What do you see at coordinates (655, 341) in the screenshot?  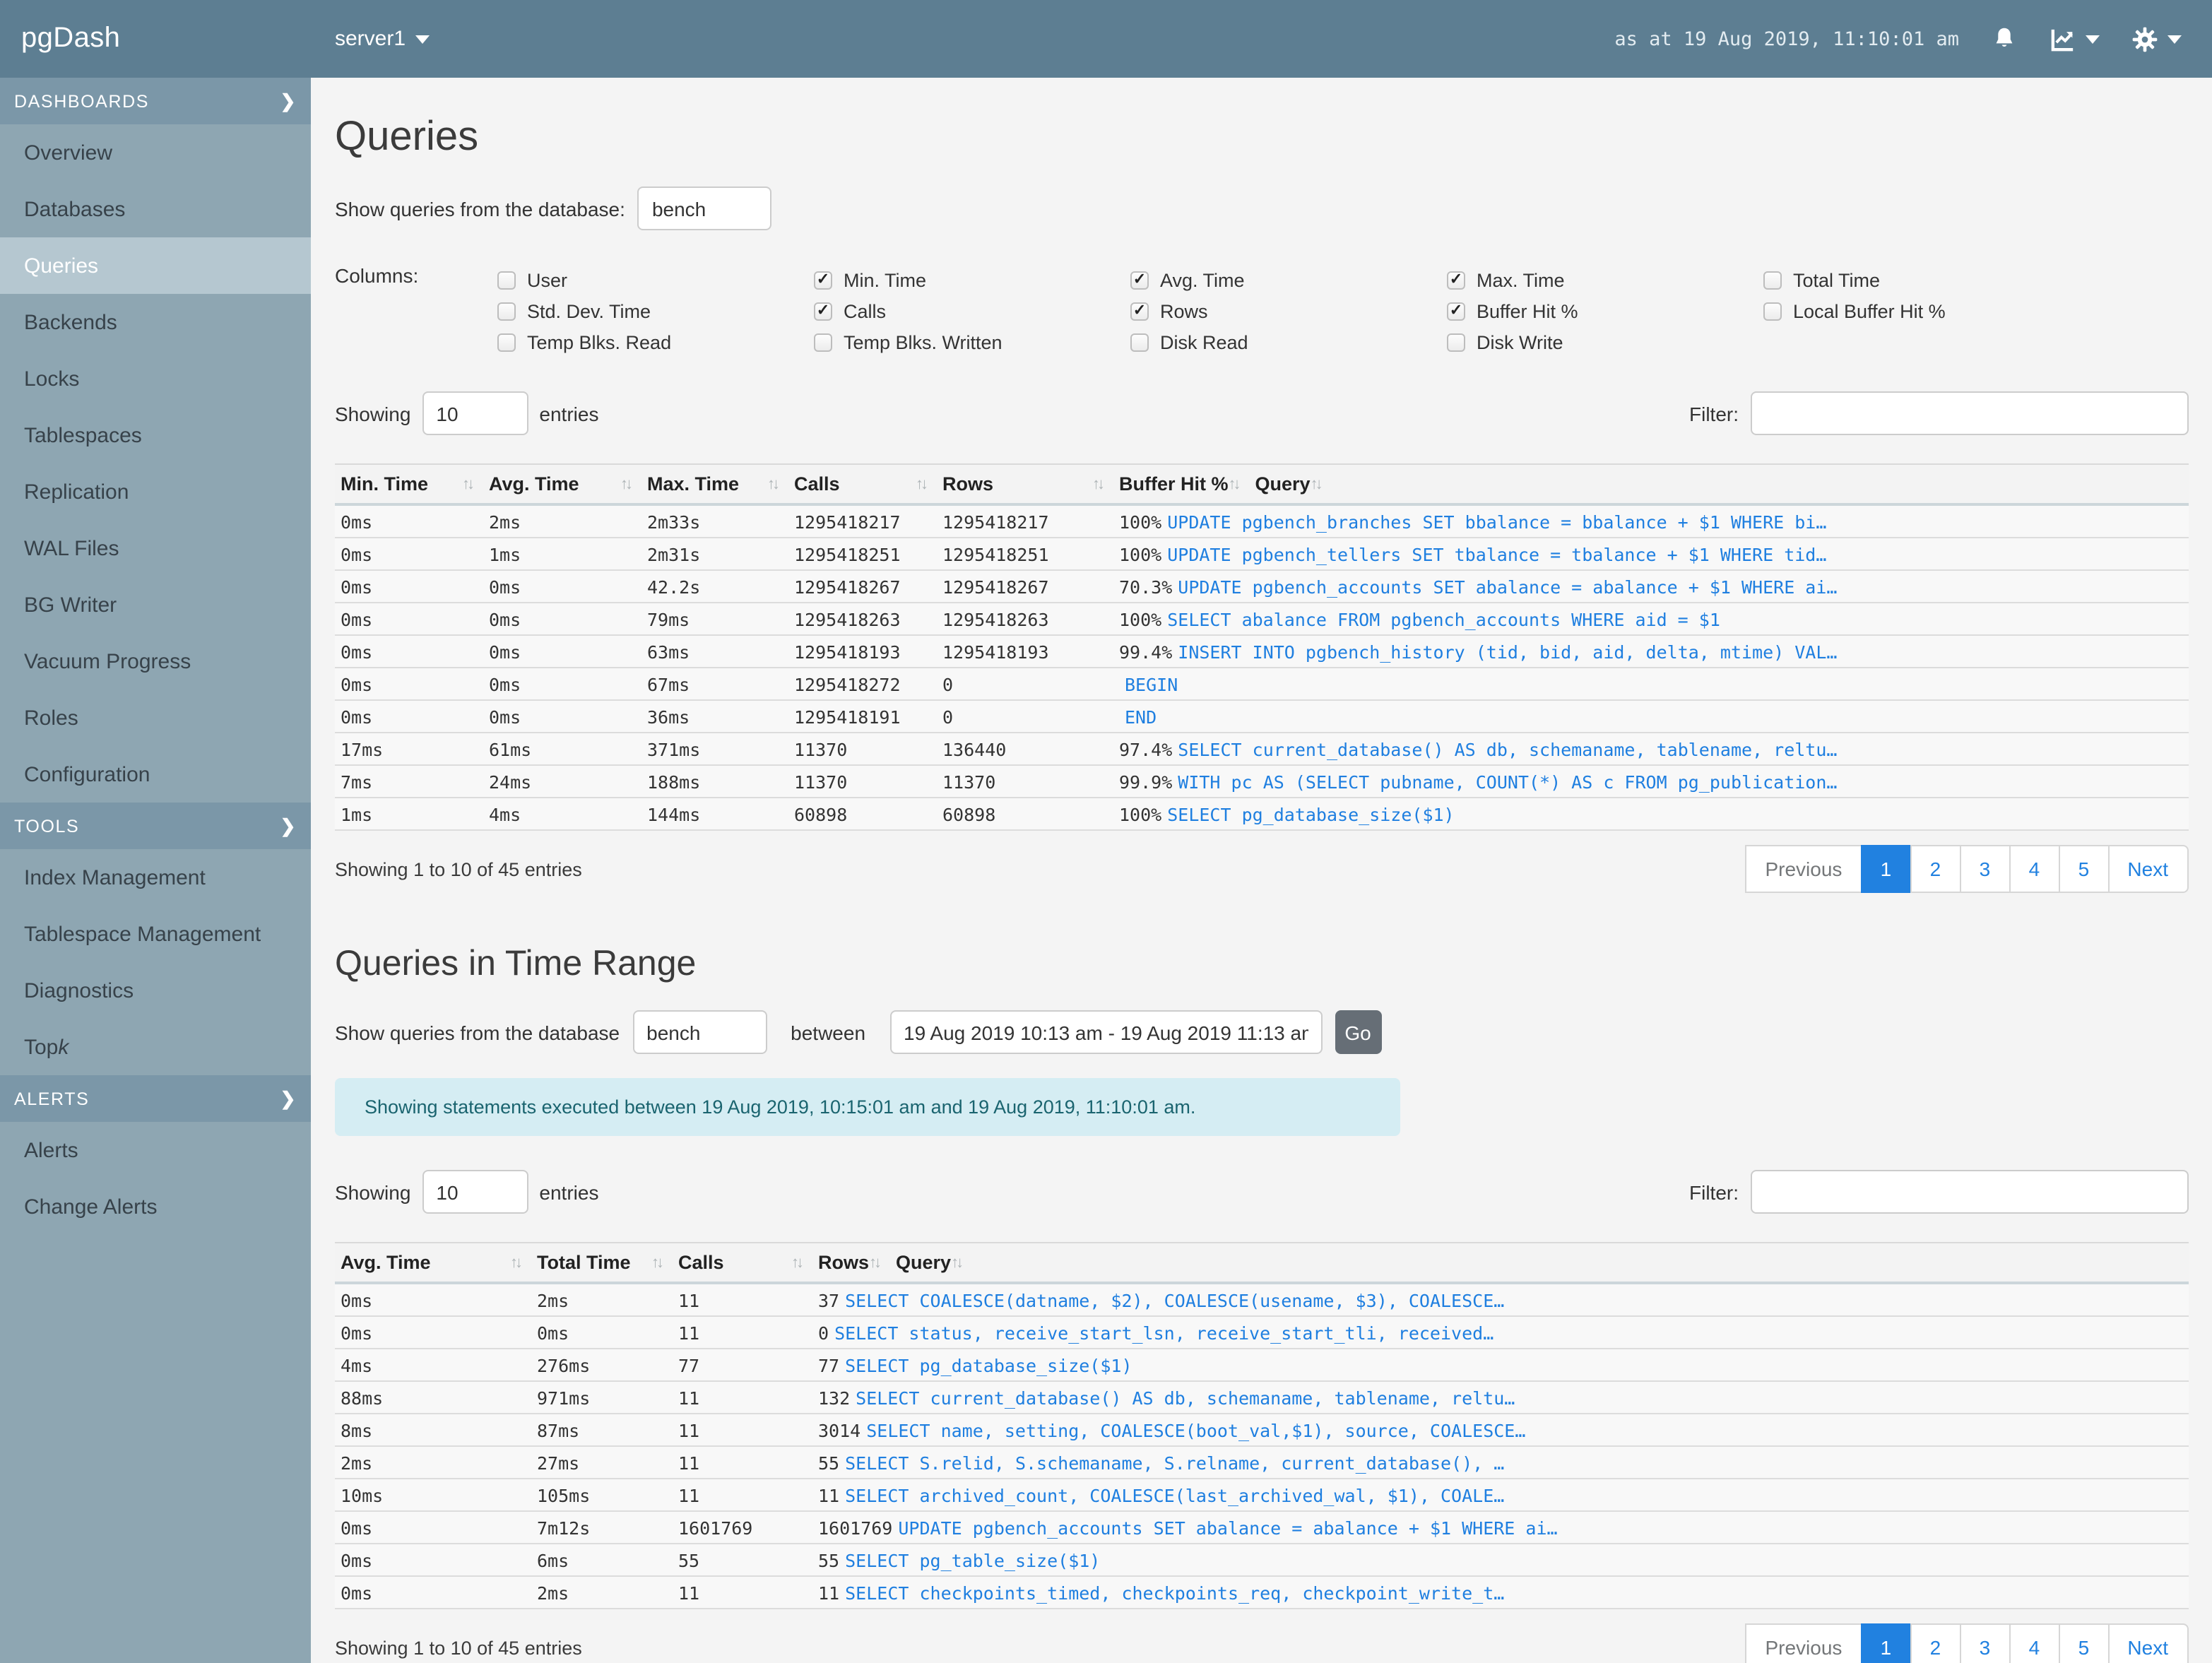 I see `column-checkbox-row: Temp Blks. Read` at bounding box center [655, 341].